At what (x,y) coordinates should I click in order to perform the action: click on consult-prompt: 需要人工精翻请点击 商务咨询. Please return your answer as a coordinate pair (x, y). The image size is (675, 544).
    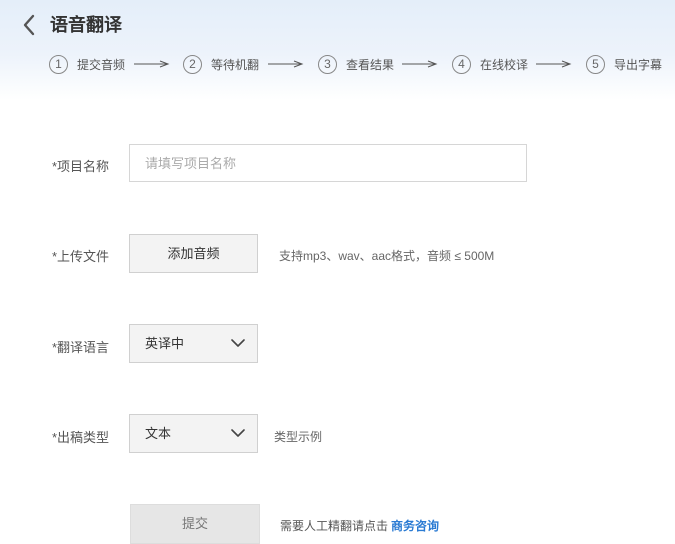
    Looking at the image, I should click on (359, 525).